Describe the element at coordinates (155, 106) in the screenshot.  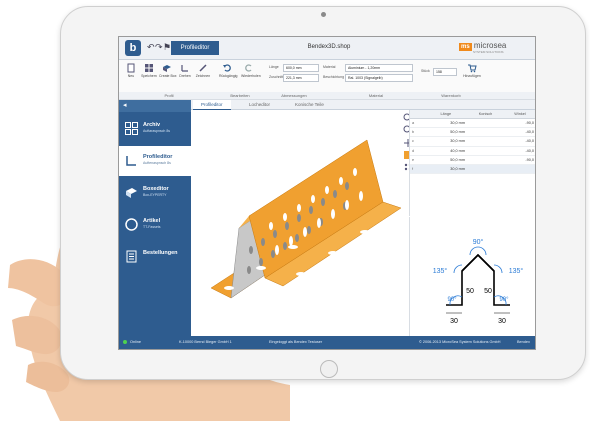
I see `sidebar-collapse-icon: ◂` at that location.